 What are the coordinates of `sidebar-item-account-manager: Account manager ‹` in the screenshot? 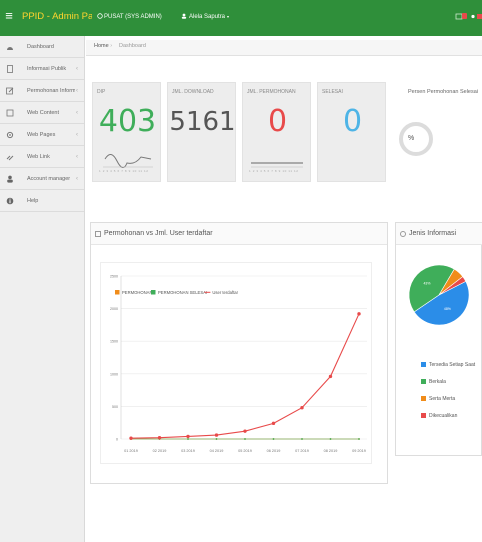 It's located at (42, 179).